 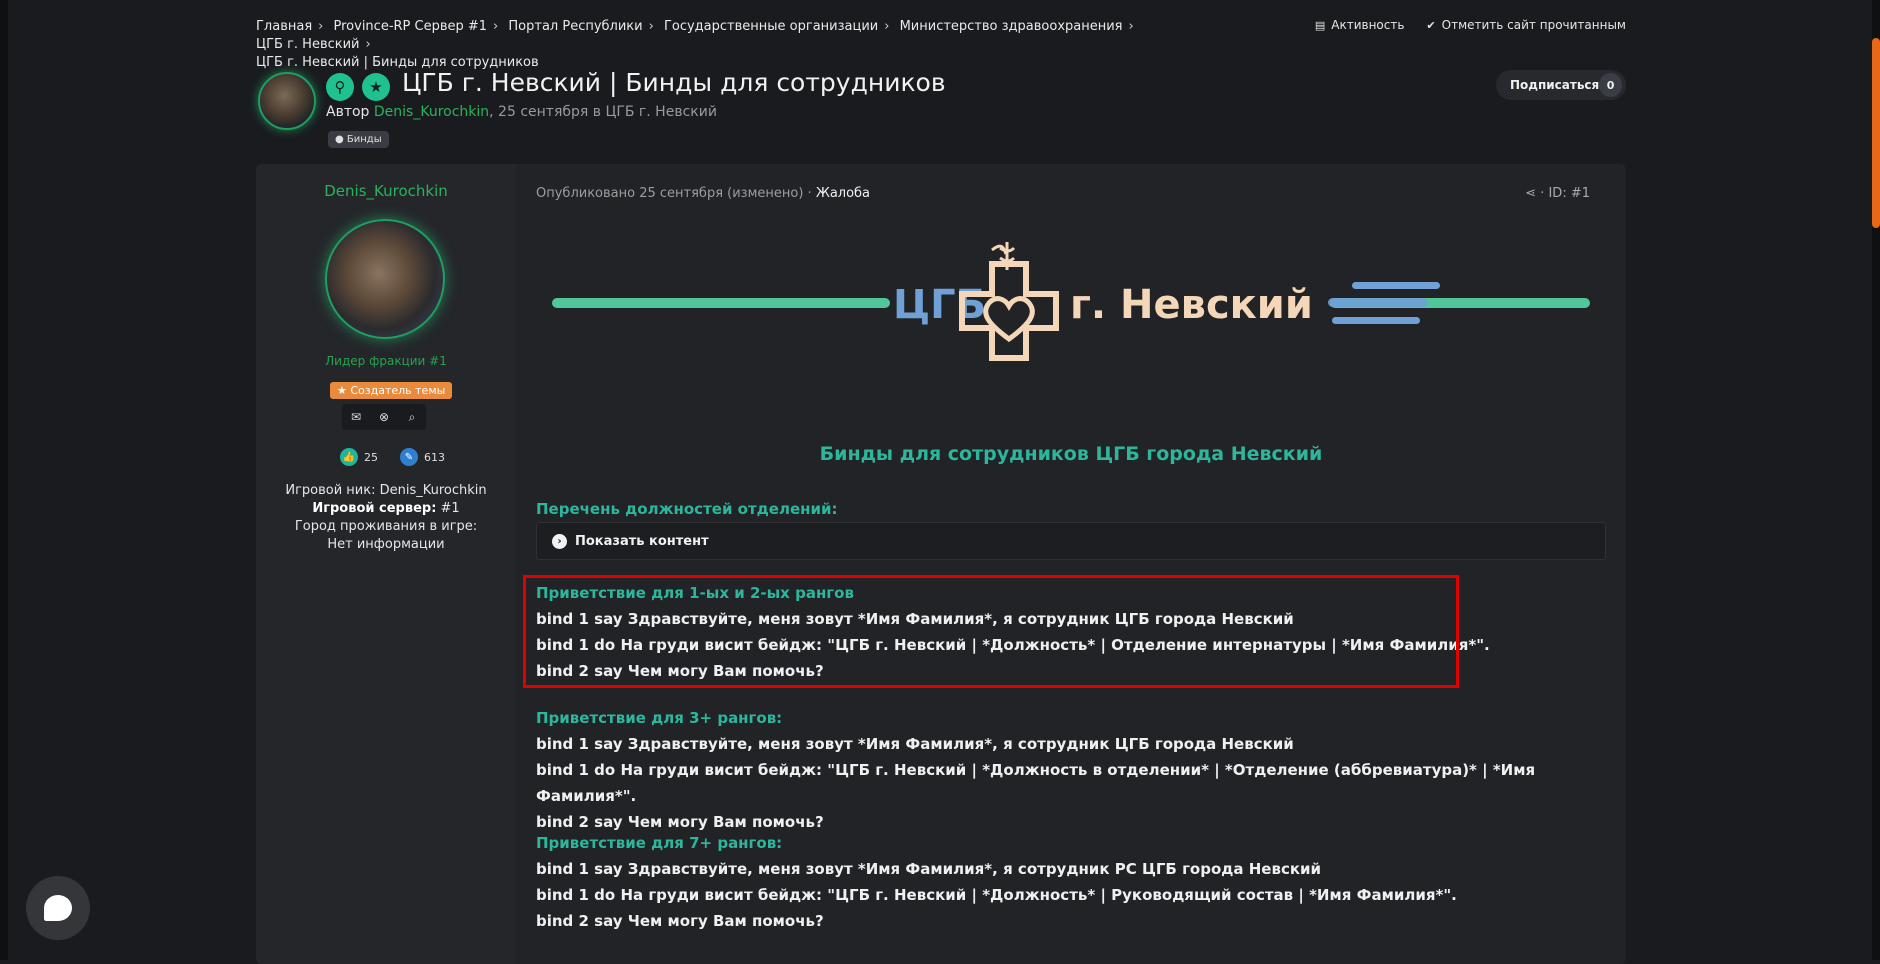 What do you see at coordinates (1396, 285) in the screenshot?
I see `logo-stripe-blue-top` at bounding box center [1396, 285].